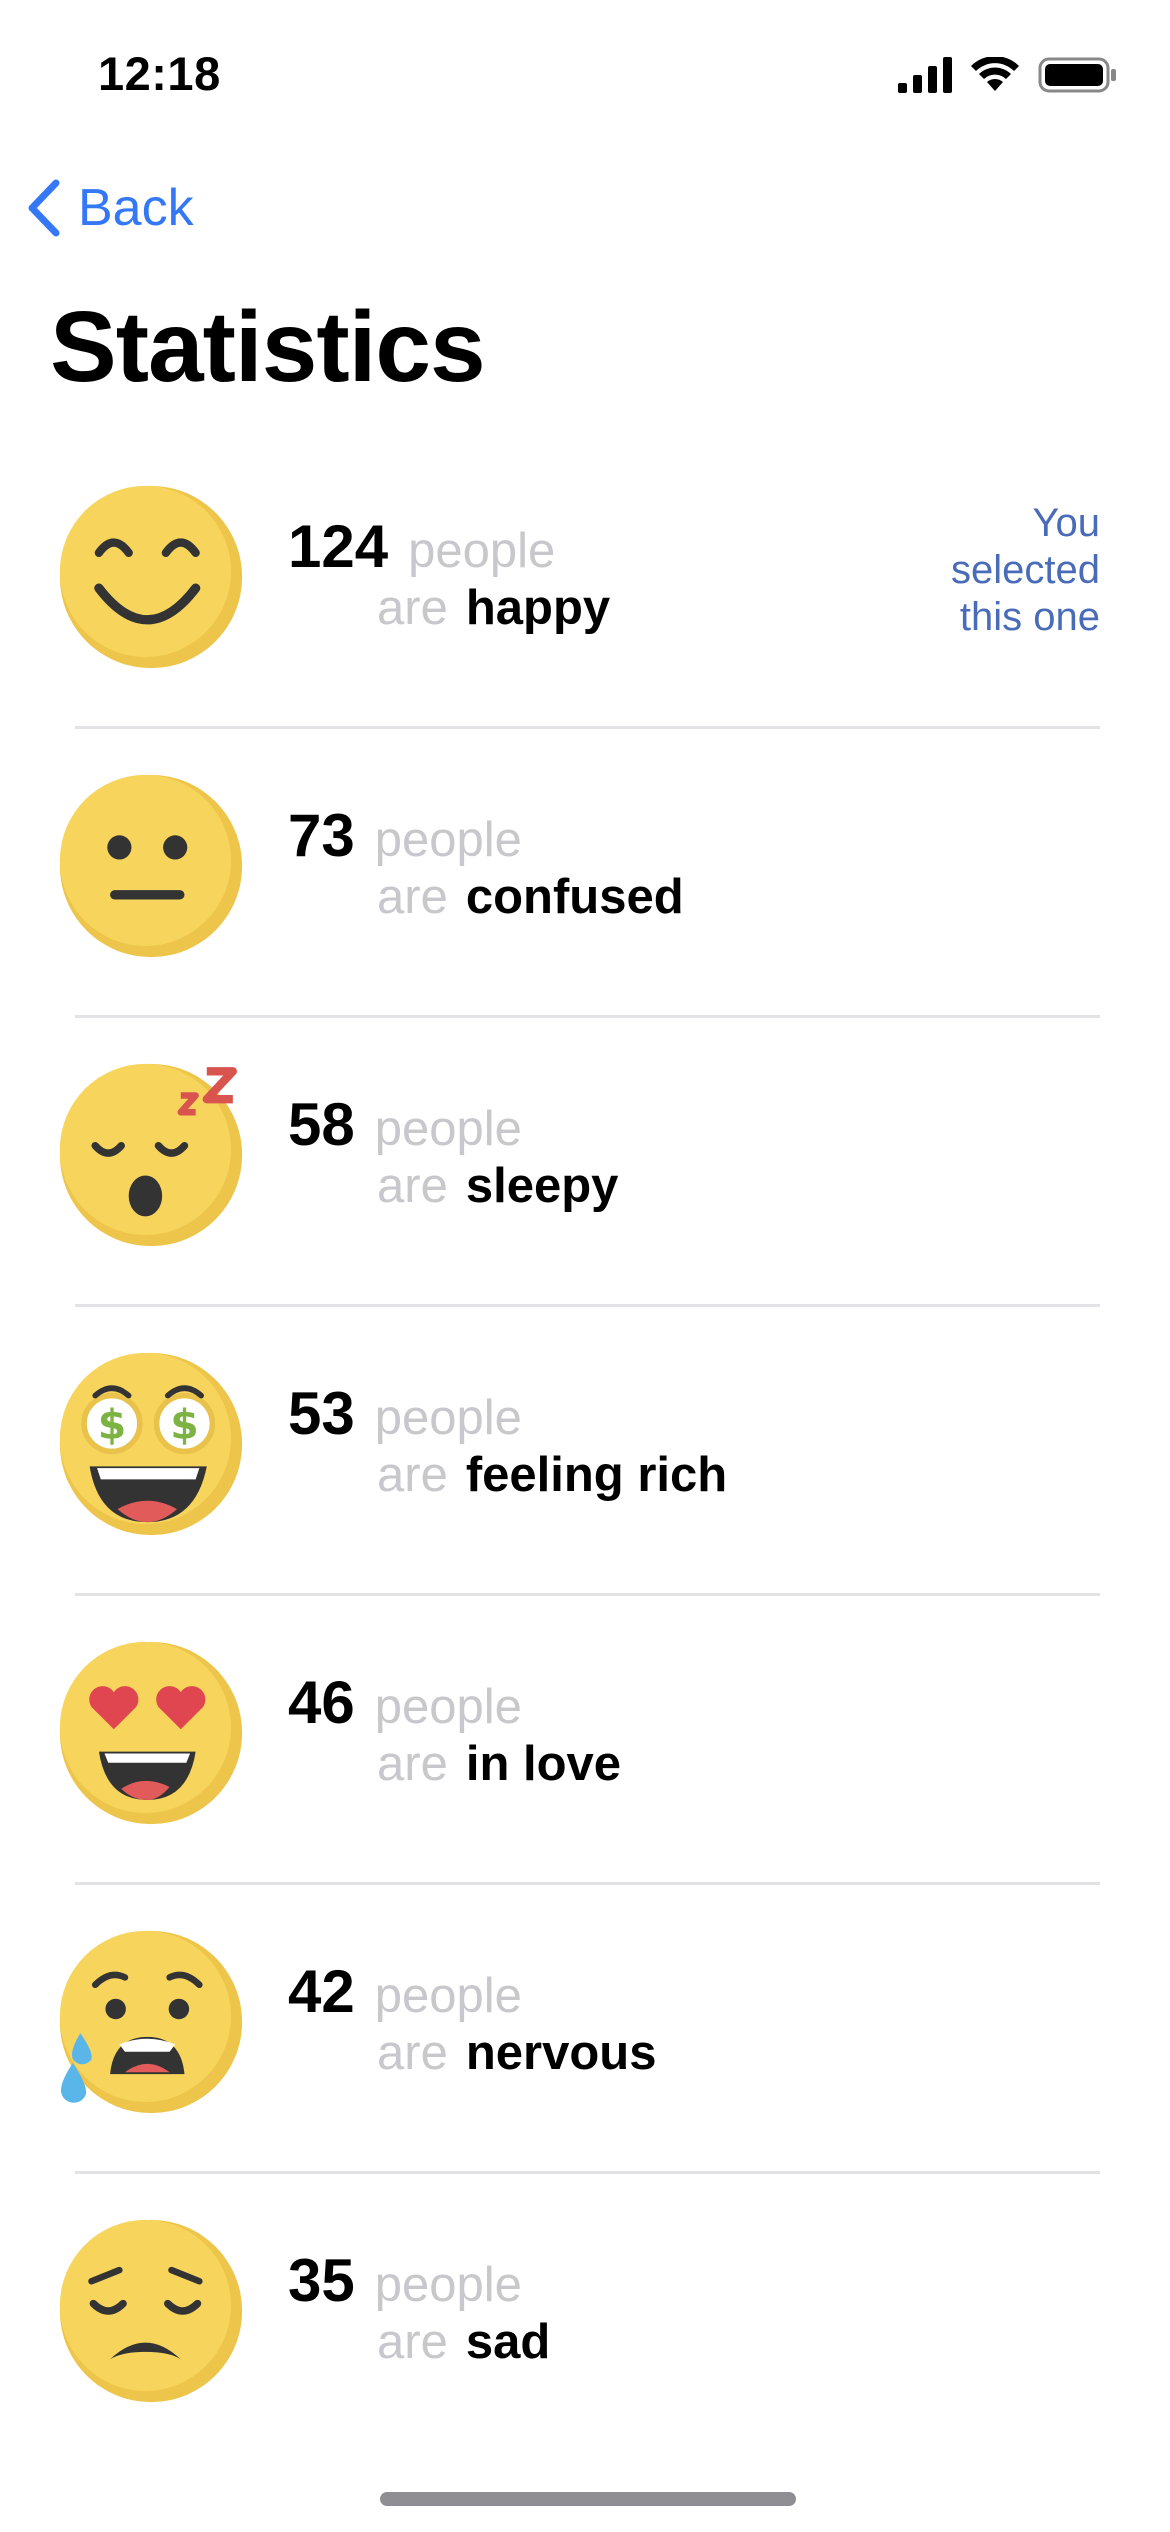  Describe the element at coordinates (995, 74) in the screenshot. I see `wifi-icon` at that location.